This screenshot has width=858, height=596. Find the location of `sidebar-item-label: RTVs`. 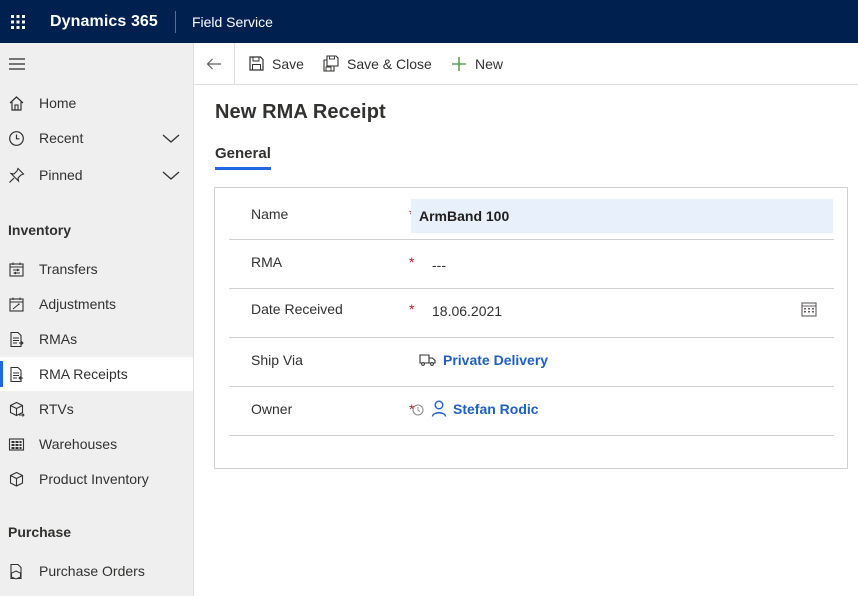

sidebar-item-label: RTVs is located at coordinates (56, 409).